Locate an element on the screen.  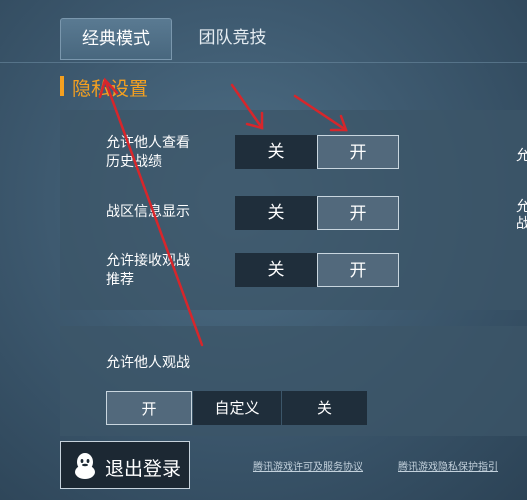
section-accent-bar is located at coordinates (62, 86).